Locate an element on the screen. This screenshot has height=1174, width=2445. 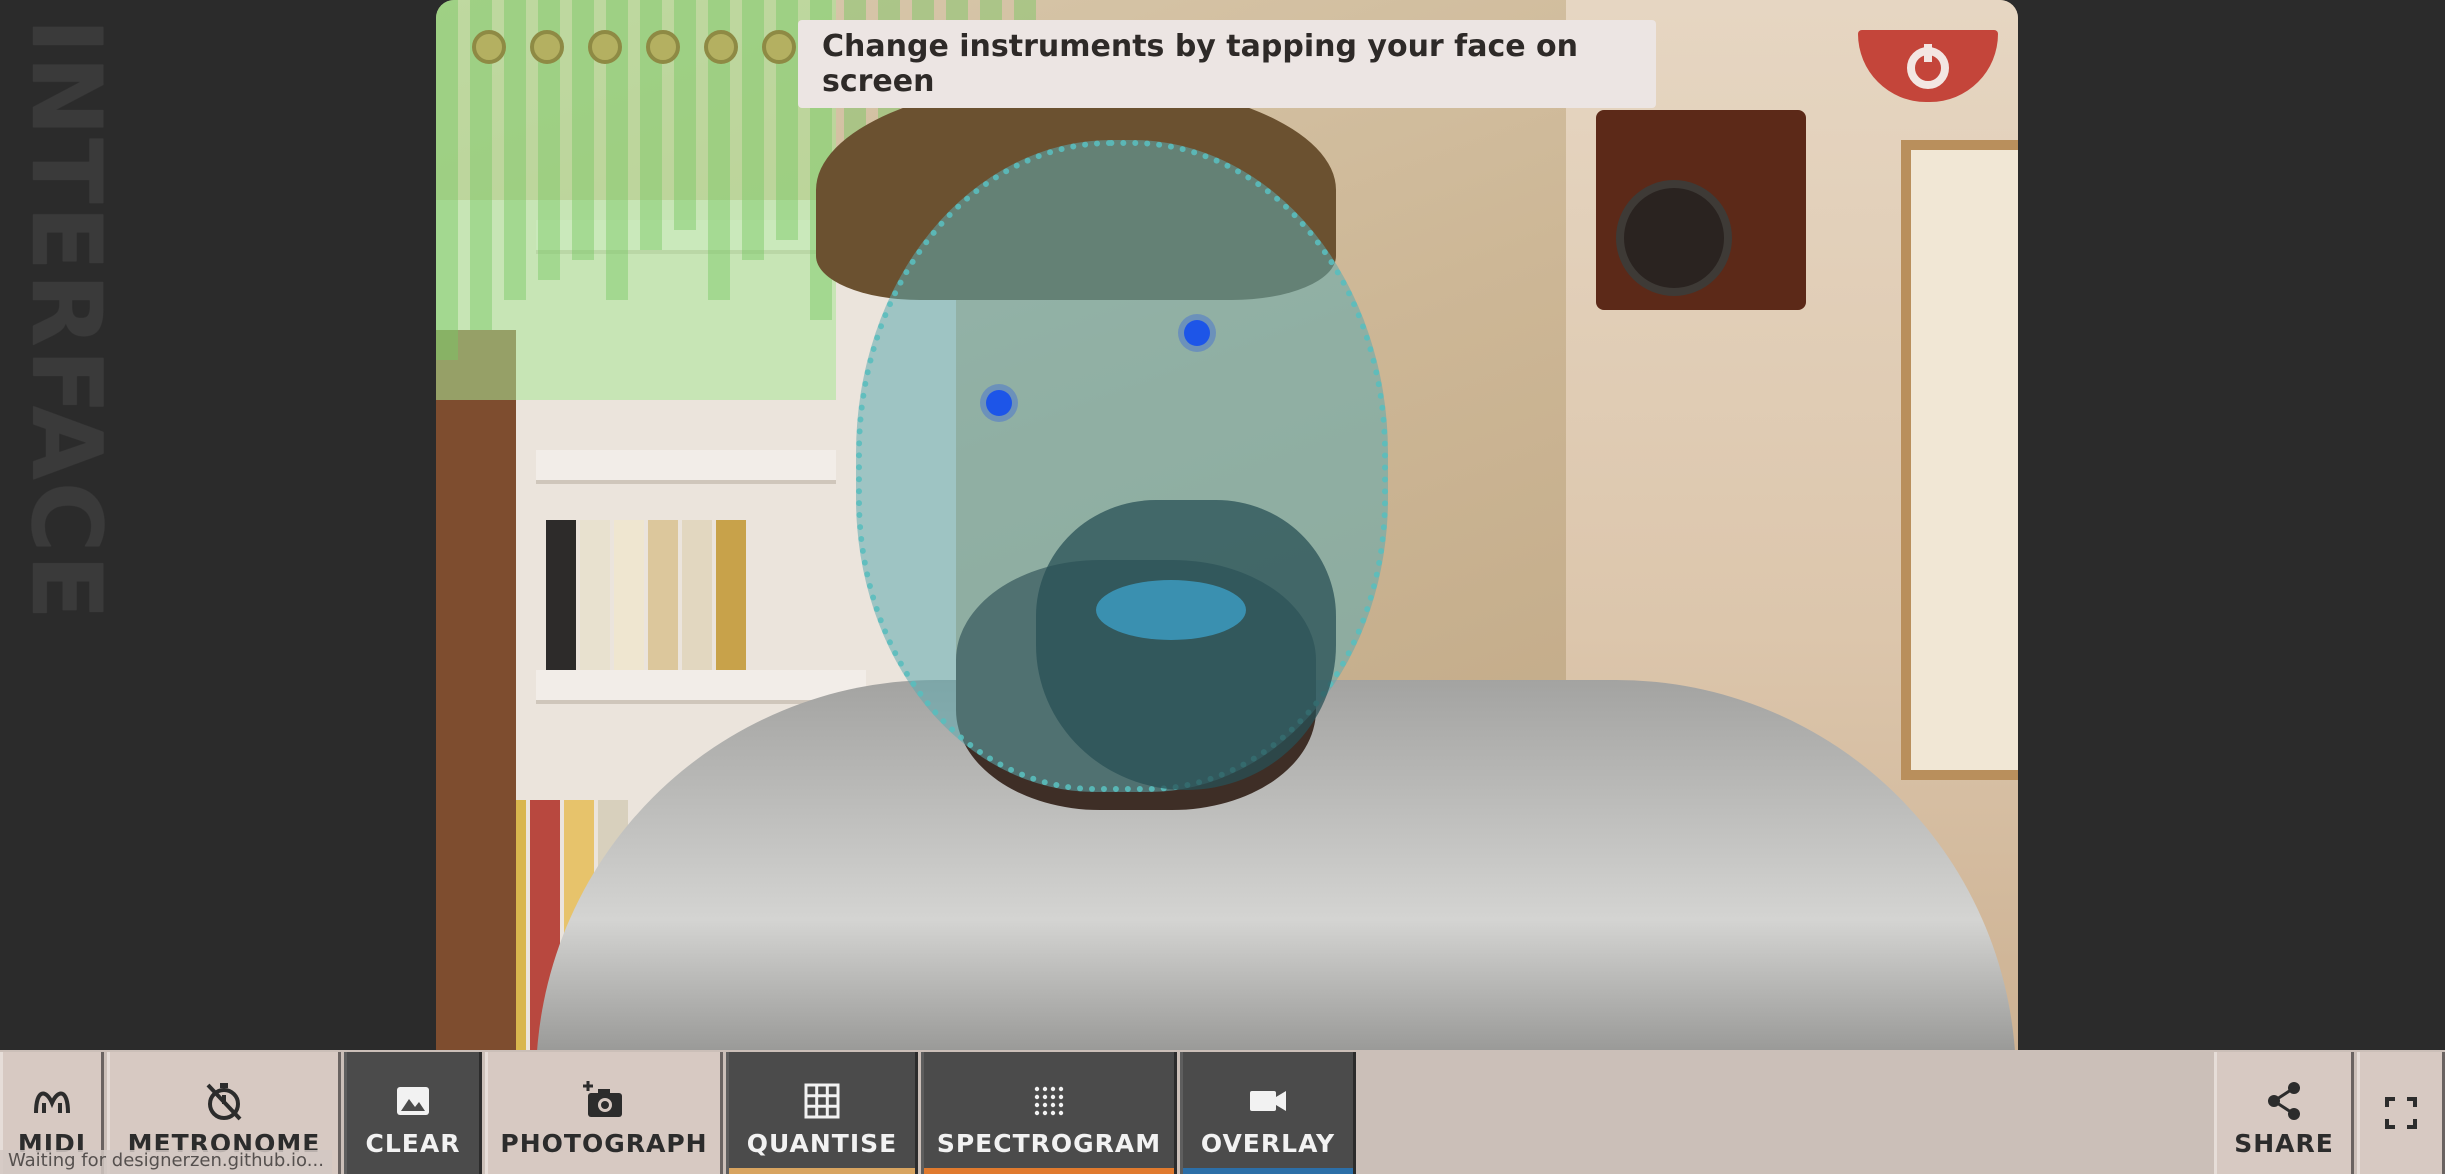
clear-label: CLEAR is located at coordinates (413, 1143).